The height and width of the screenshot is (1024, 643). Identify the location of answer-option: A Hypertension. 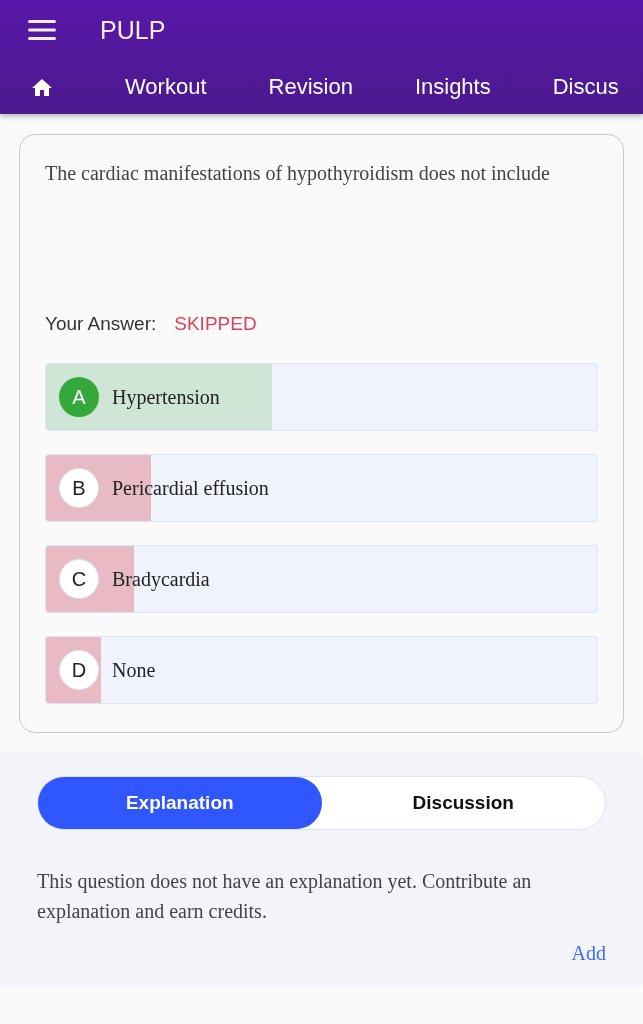
(321, 397).